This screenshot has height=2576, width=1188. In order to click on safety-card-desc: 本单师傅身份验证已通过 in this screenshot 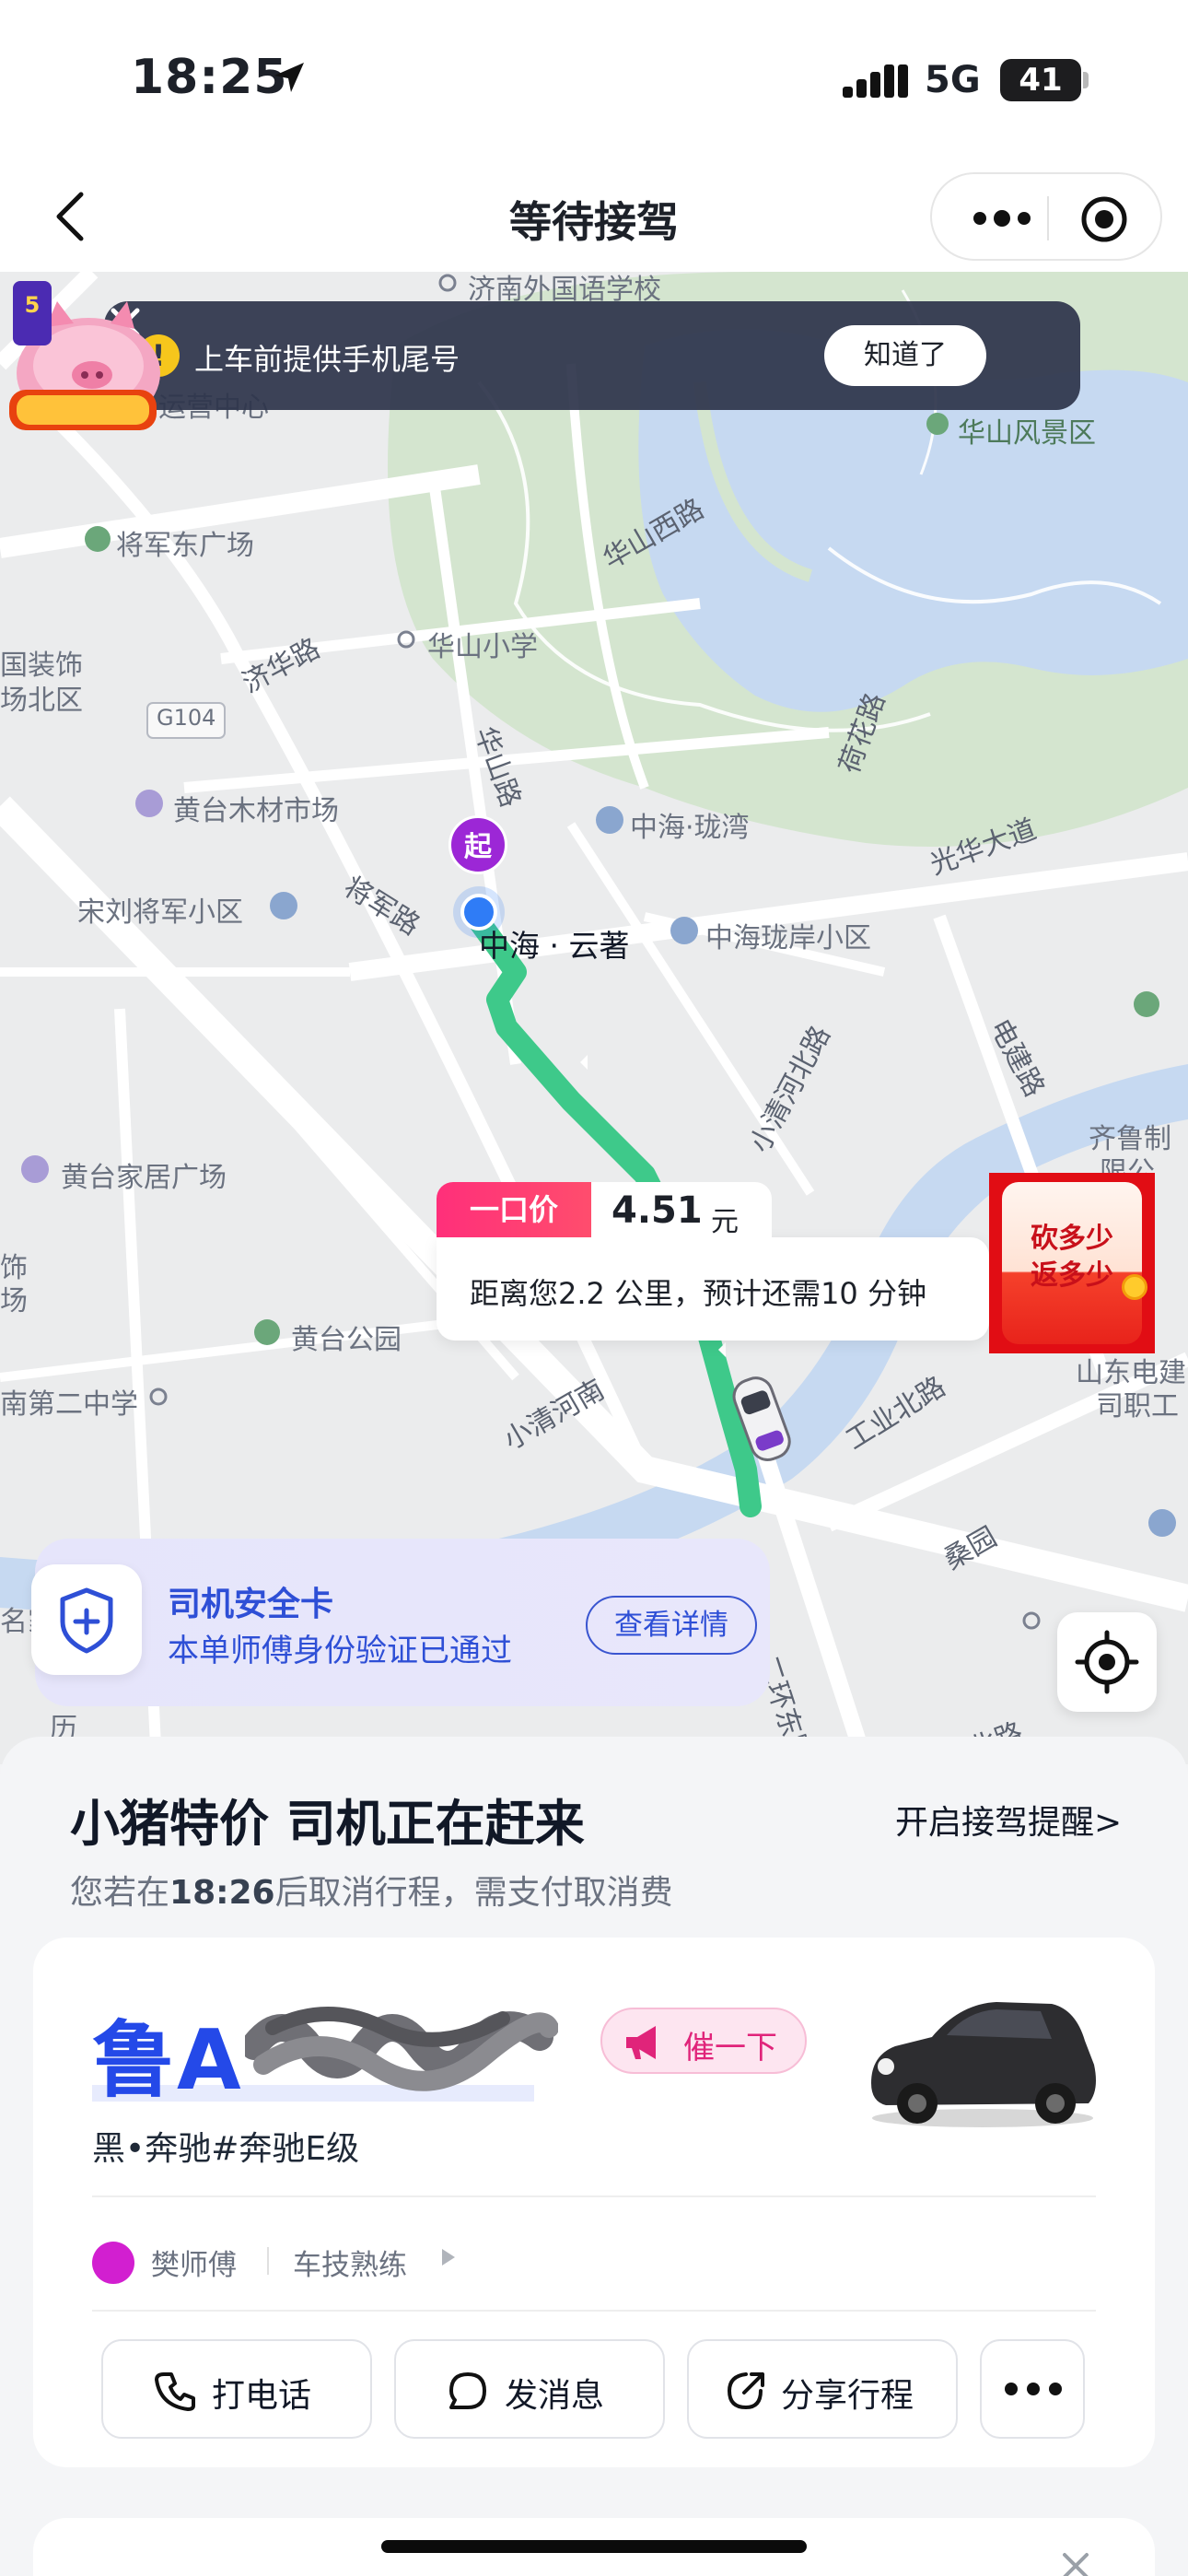, I will do `click(340, 1651)`.